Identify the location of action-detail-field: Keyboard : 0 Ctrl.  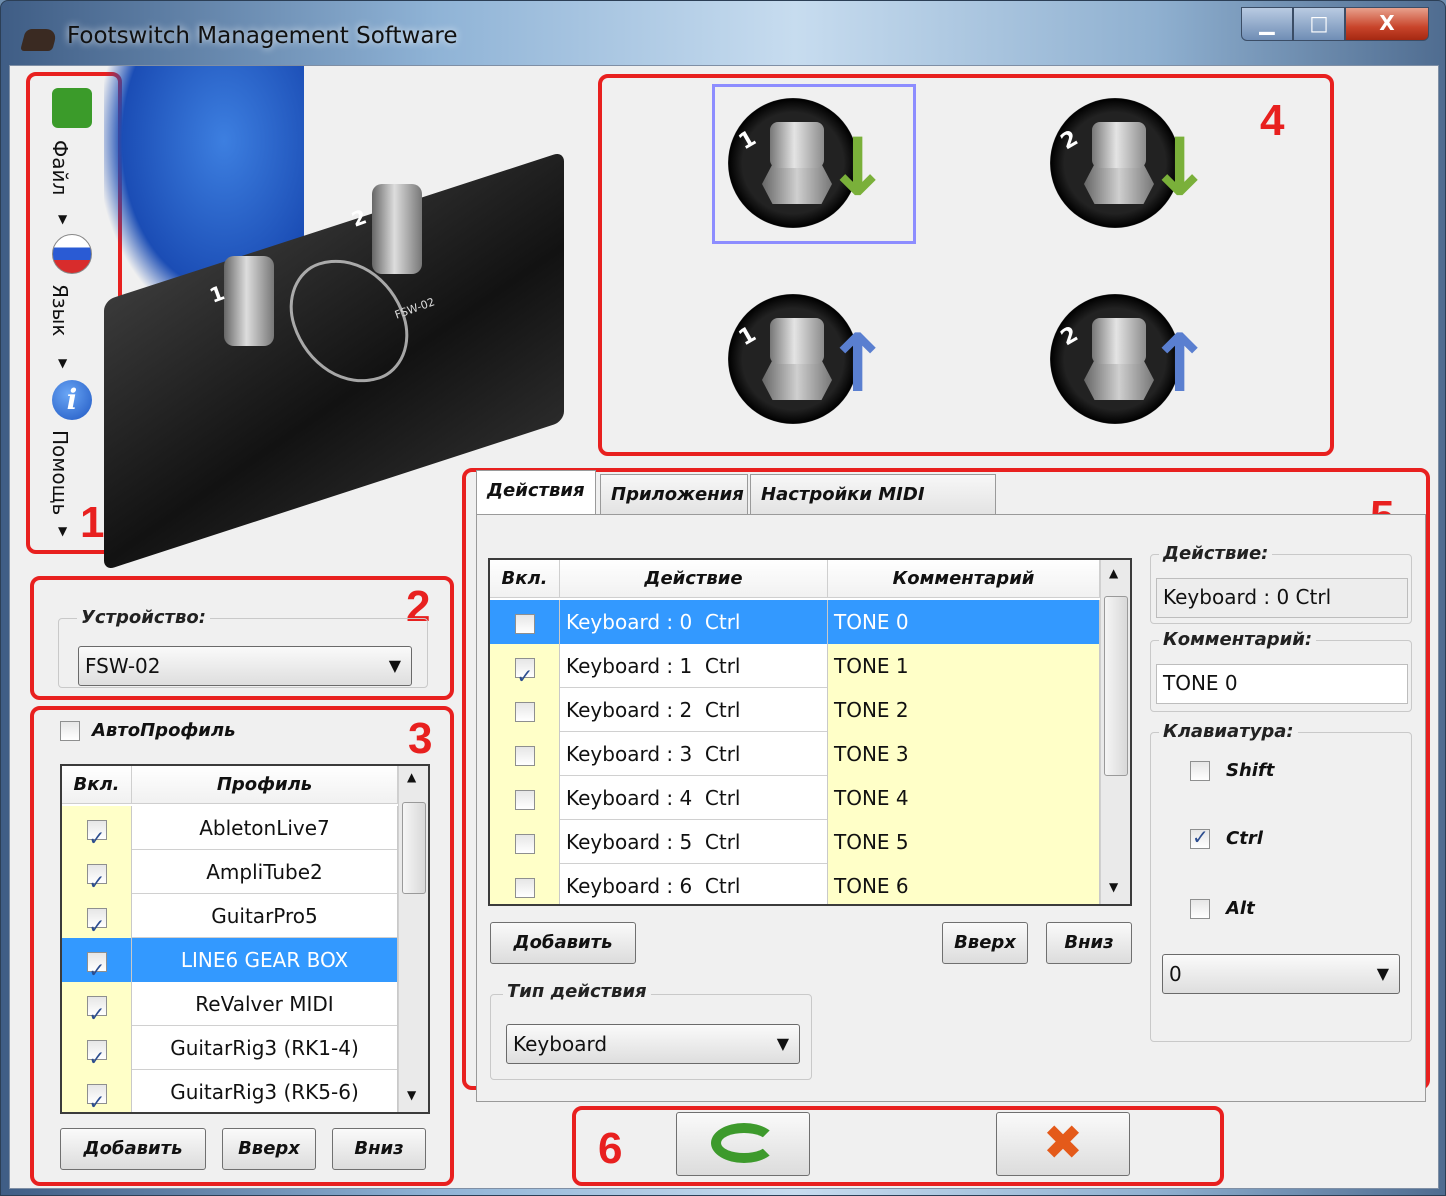
(1282, 598).